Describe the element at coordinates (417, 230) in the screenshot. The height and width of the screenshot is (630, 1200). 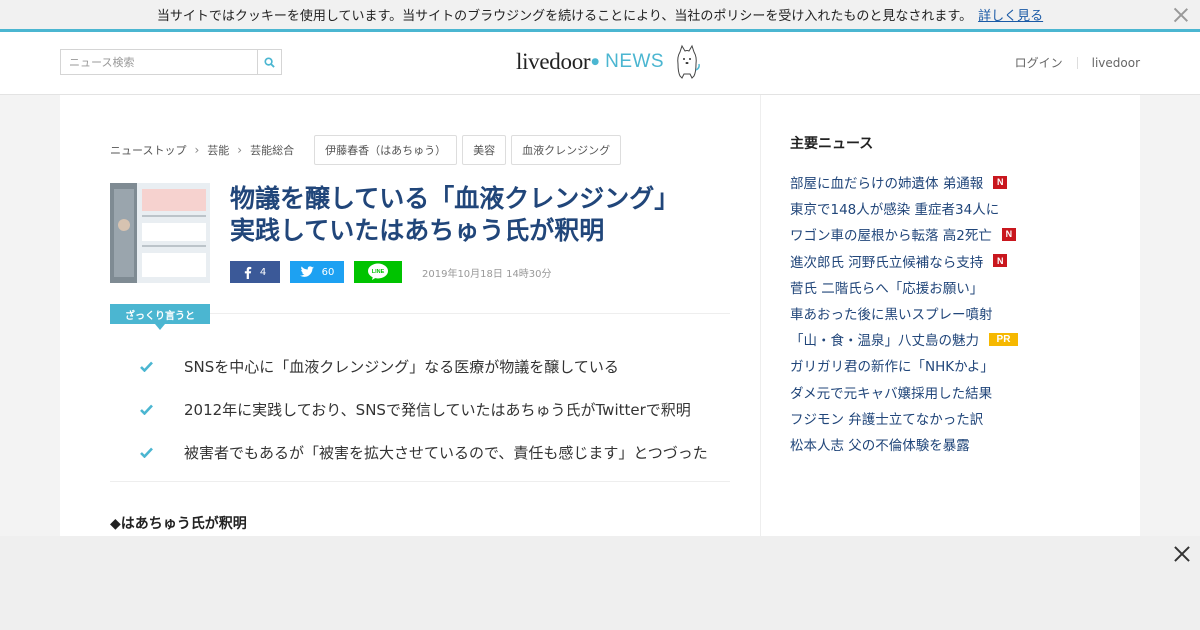
I see `title-line-2: 実践していたはあちゅう氏が釈明` at that location.